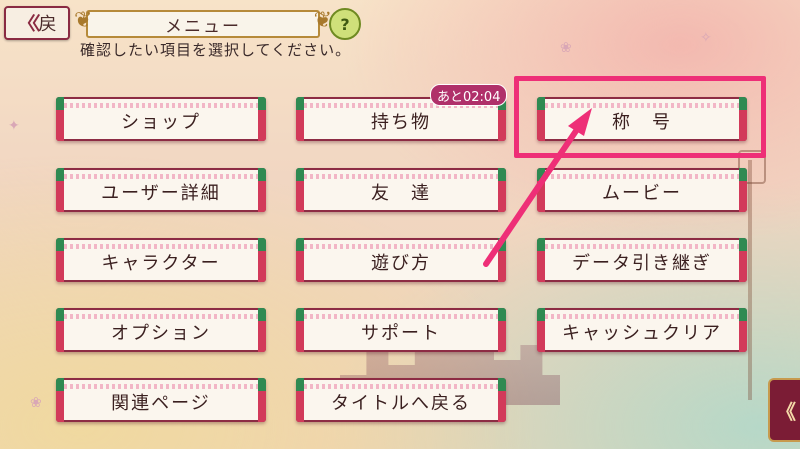  I want to click on chevron-left-icon: 《, so click(786, 411).